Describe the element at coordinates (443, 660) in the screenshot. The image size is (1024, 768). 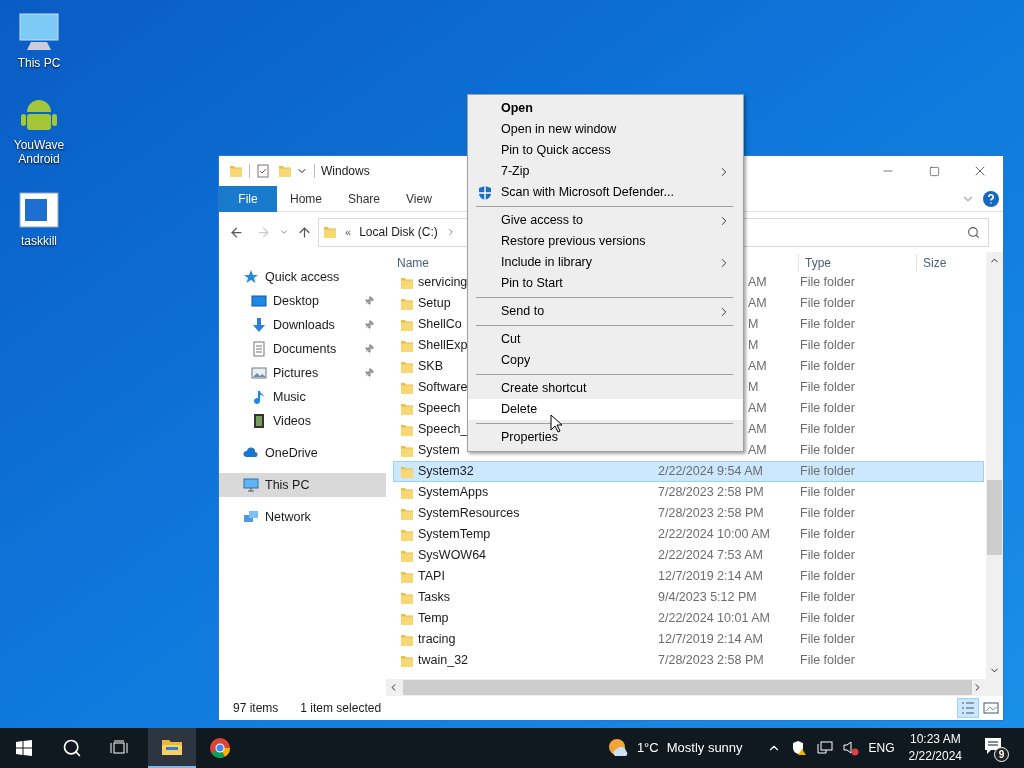
I see `file-name: twain_32` at that location.